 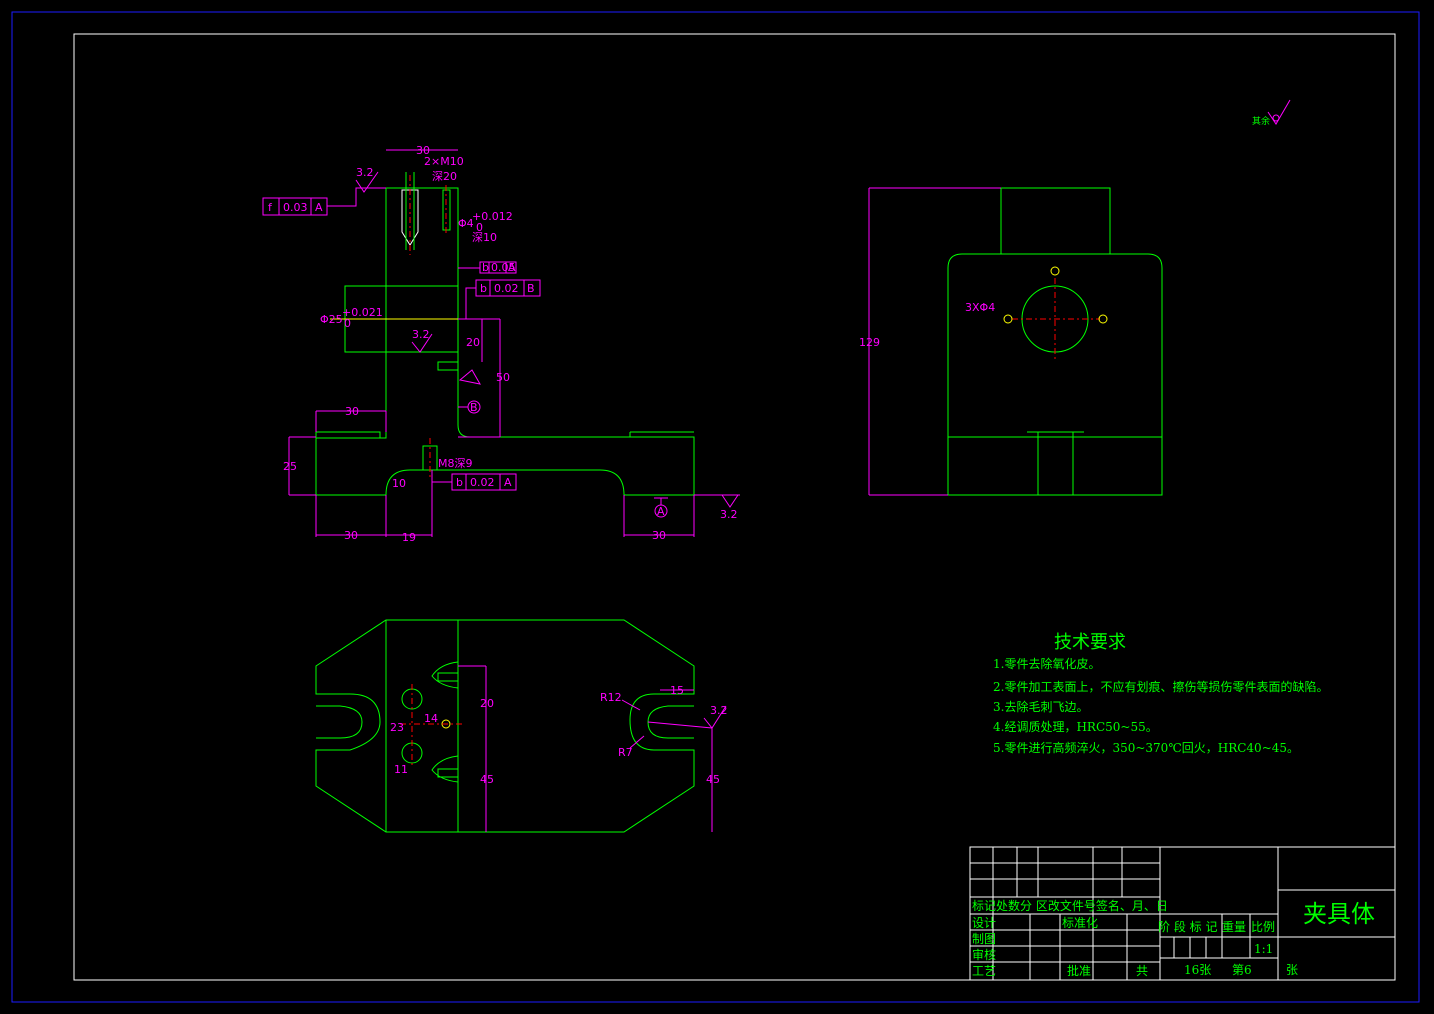 What do you see at coordinates (503, 299) in the screenshot?
I see `fcf-mid: b 0.02 B` at bounding box center [503, 299].